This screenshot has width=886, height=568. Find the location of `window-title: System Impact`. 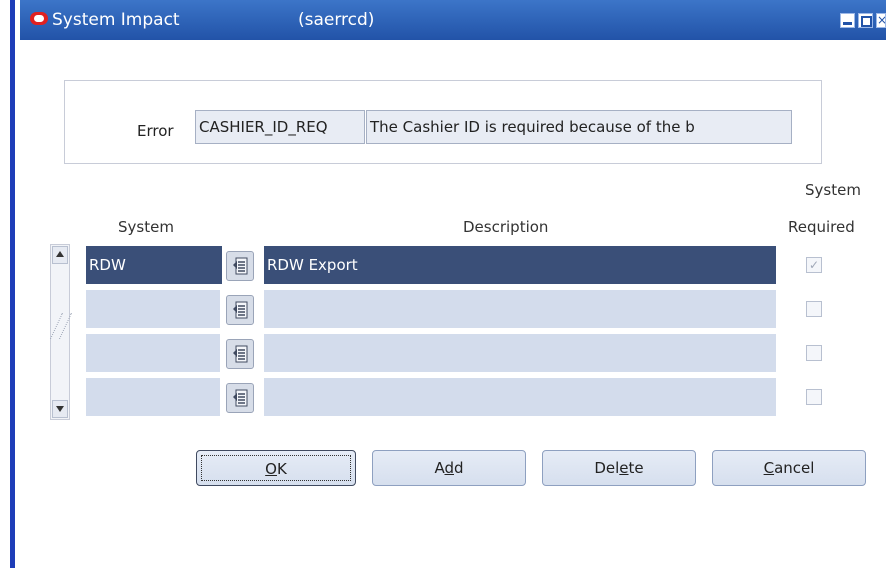

window-title: System Impact is located at coordinates (116, 20).